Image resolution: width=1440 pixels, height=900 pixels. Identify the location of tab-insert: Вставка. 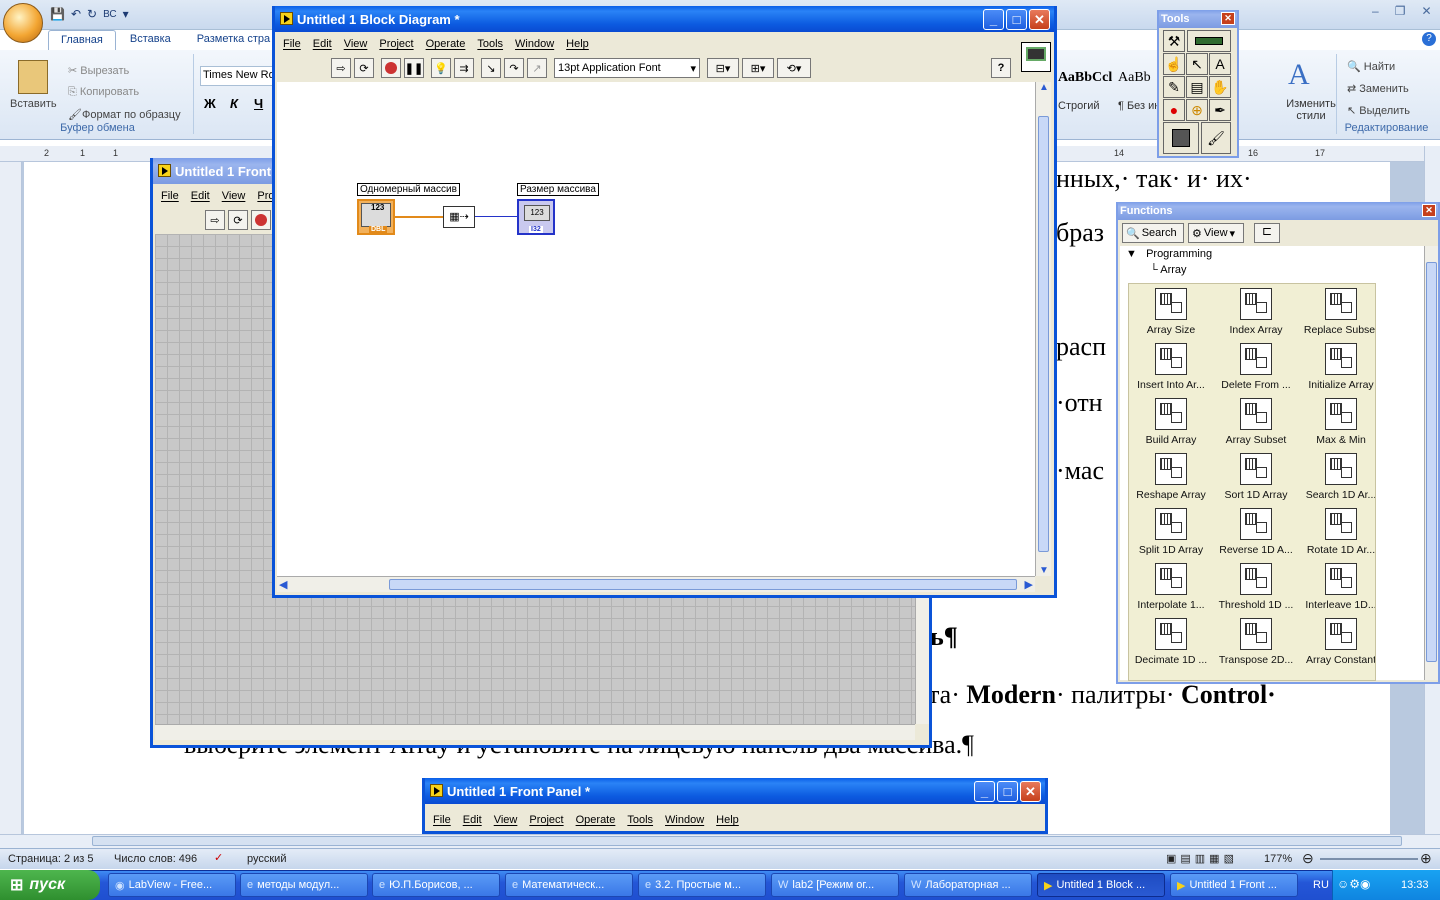
(150, 40).